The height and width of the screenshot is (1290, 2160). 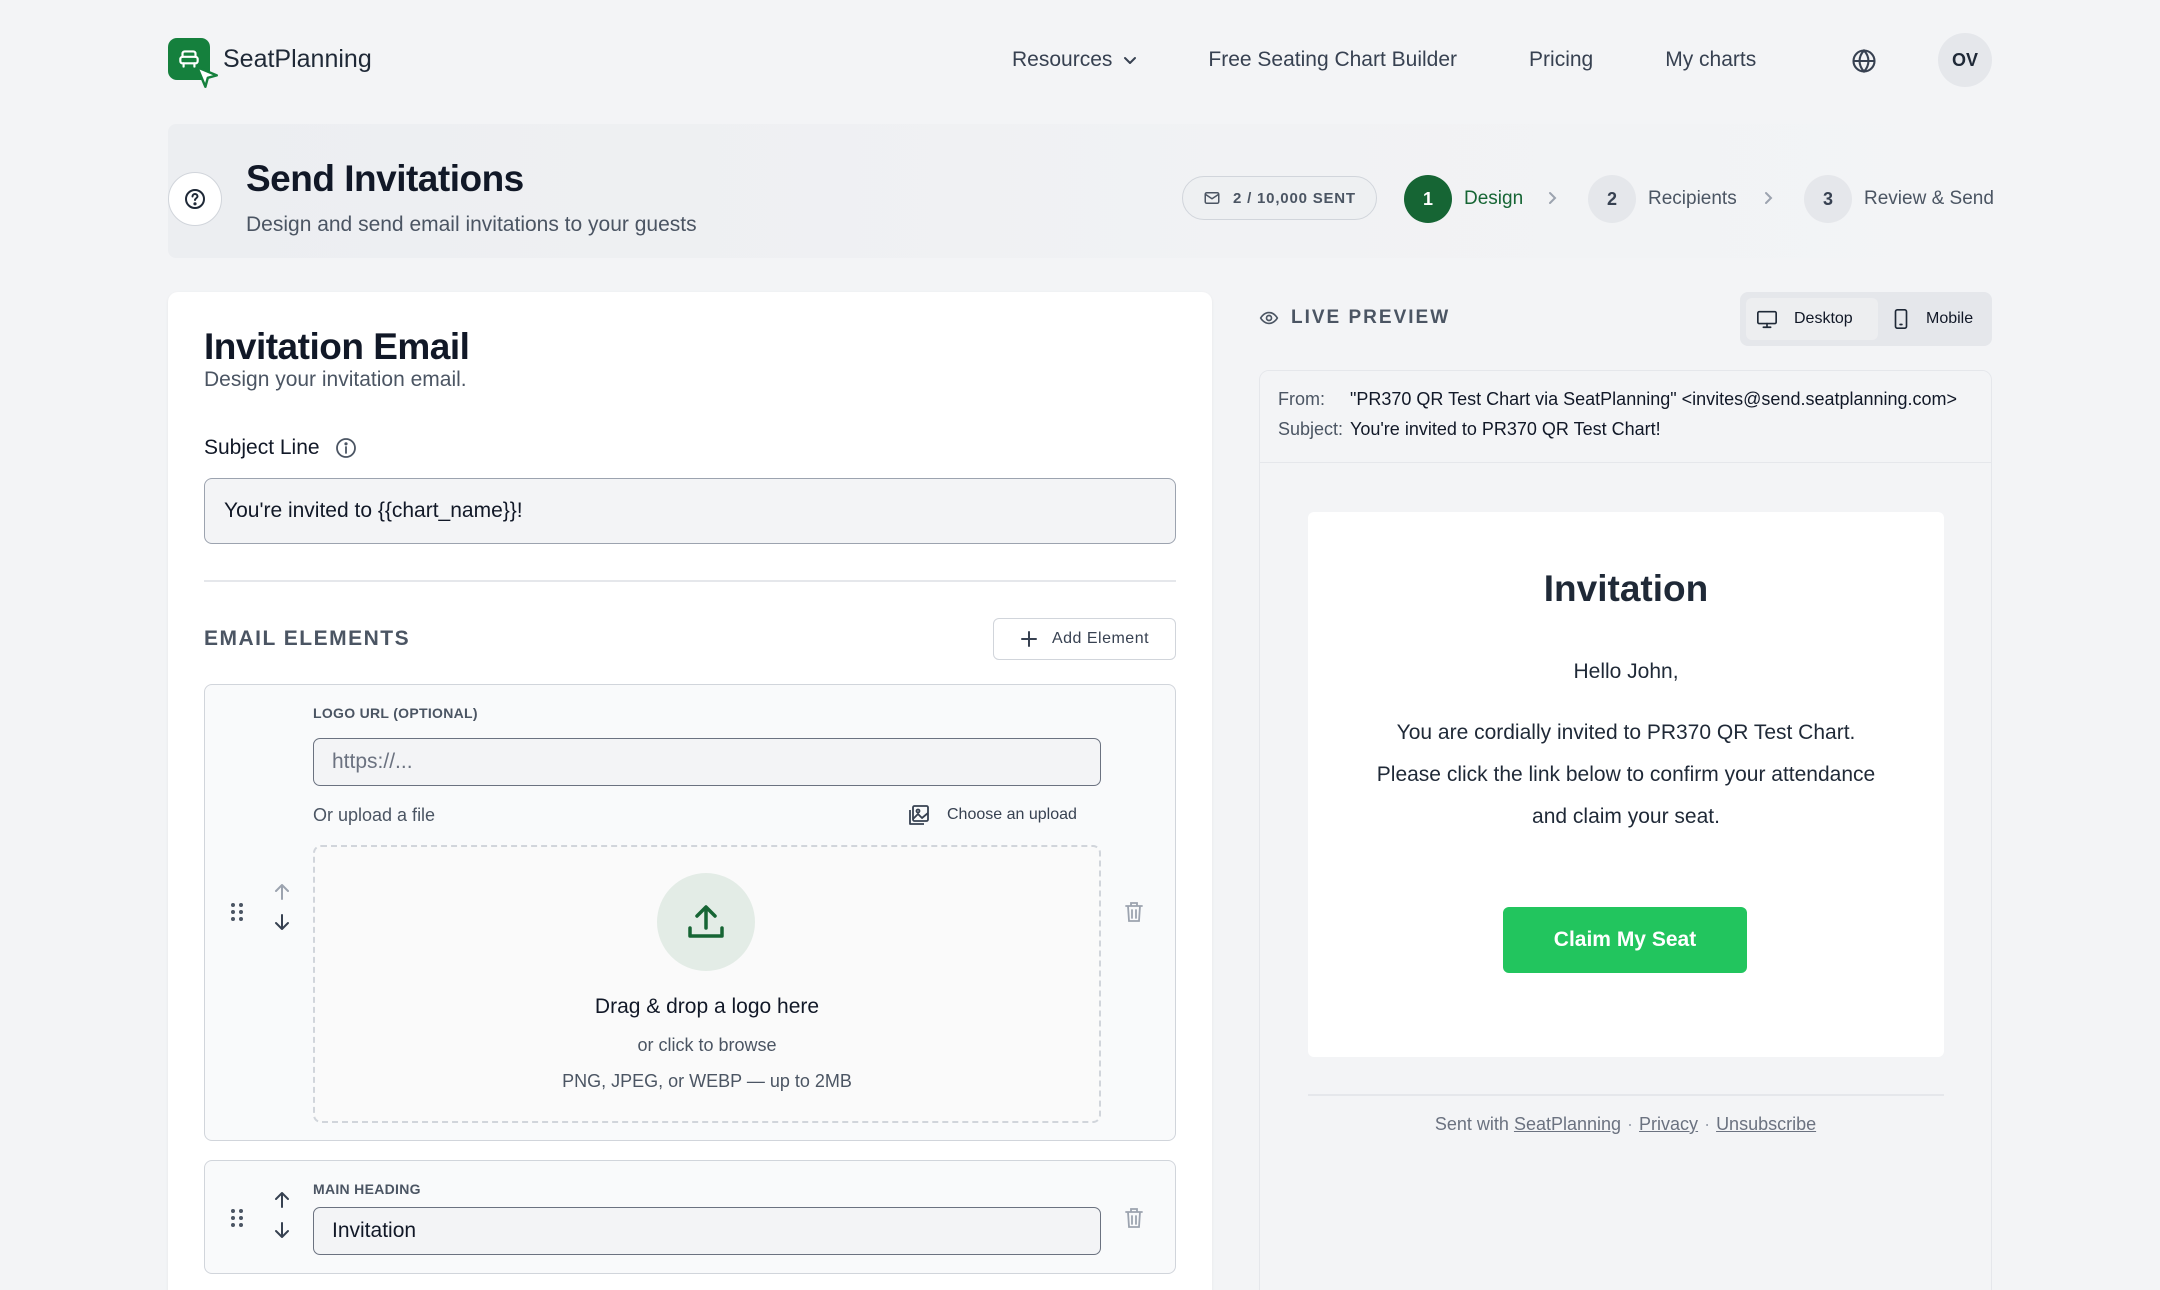 I want to click on step-recipients: 2 Recipients, so click(x=1662, y=199).